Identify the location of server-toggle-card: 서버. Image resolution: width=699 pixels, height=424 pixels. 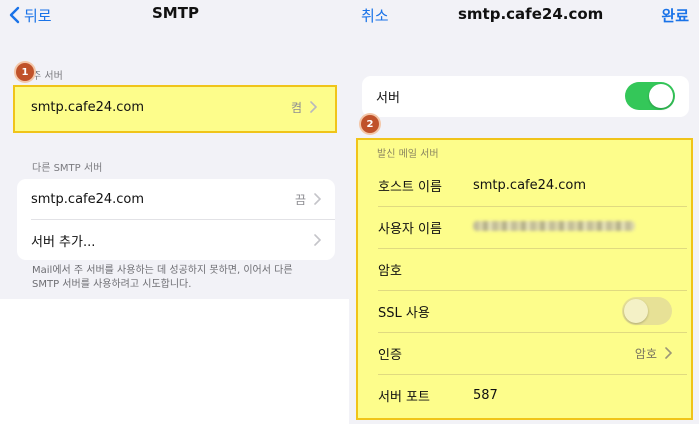
(525, 96).